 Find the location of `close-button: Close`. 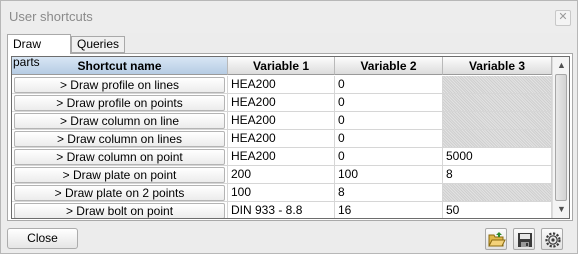

close-button: Close is located at coordinates (42, 238).